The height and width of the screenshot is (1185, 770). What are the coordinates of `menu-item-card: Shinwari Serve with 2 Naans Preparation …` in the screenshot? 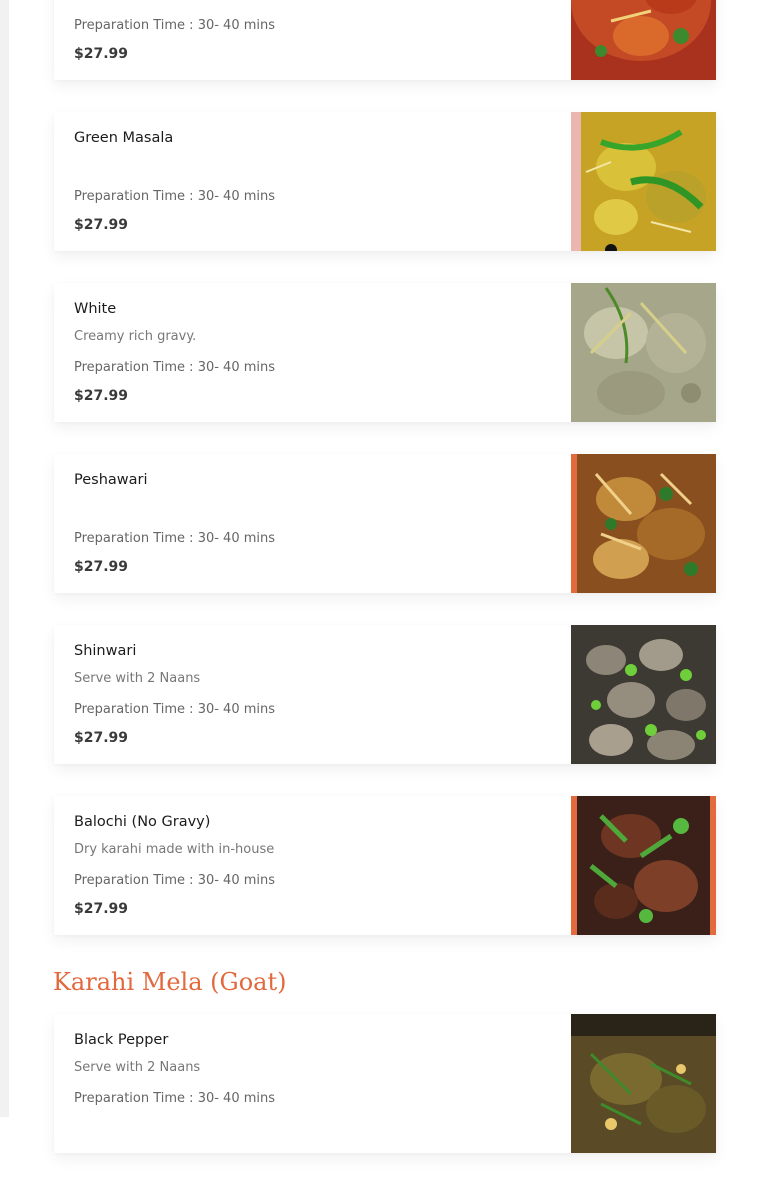 It's located at (385, 694).